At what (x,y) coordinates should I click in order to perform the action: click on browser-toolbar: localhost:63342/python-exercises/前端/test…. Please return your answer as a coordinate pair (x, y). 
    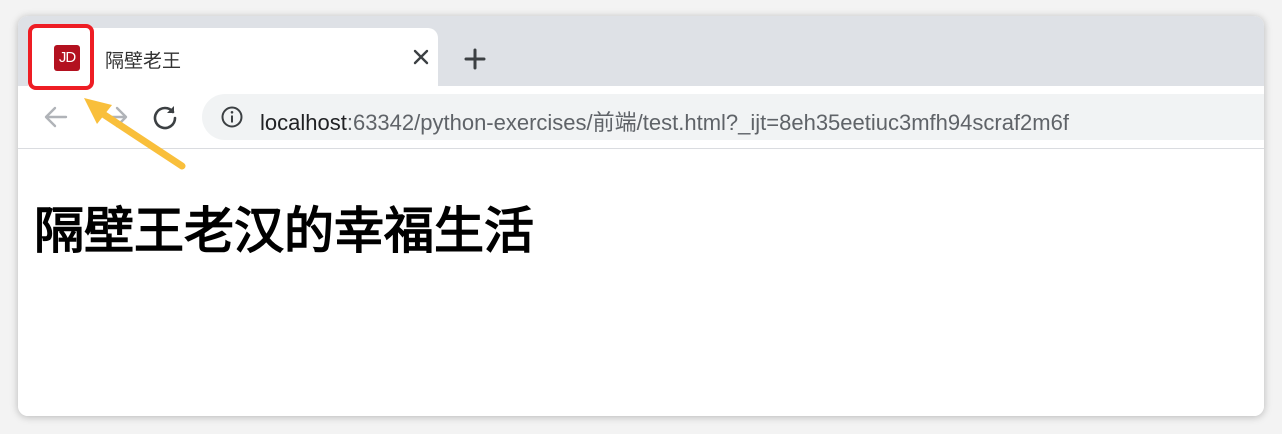
    Looking at the image, I should click on (641, 117).